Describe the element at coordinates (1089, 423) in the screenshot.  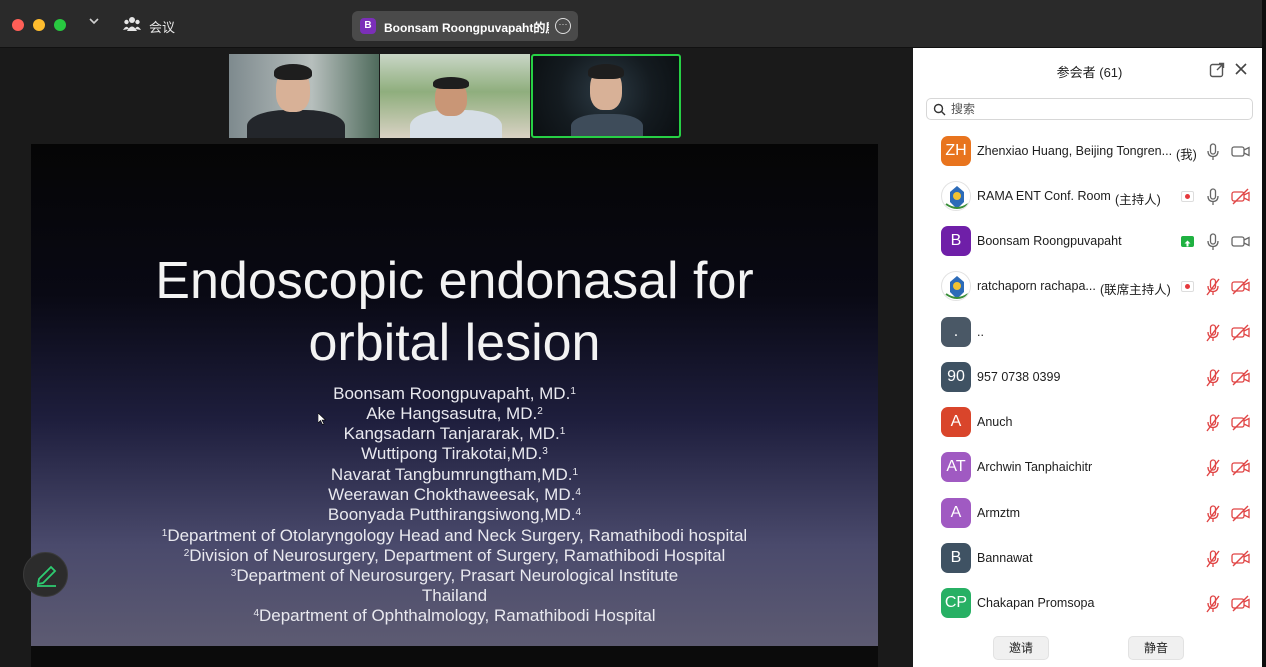
I see `participant-row: A Anuch` at that location.